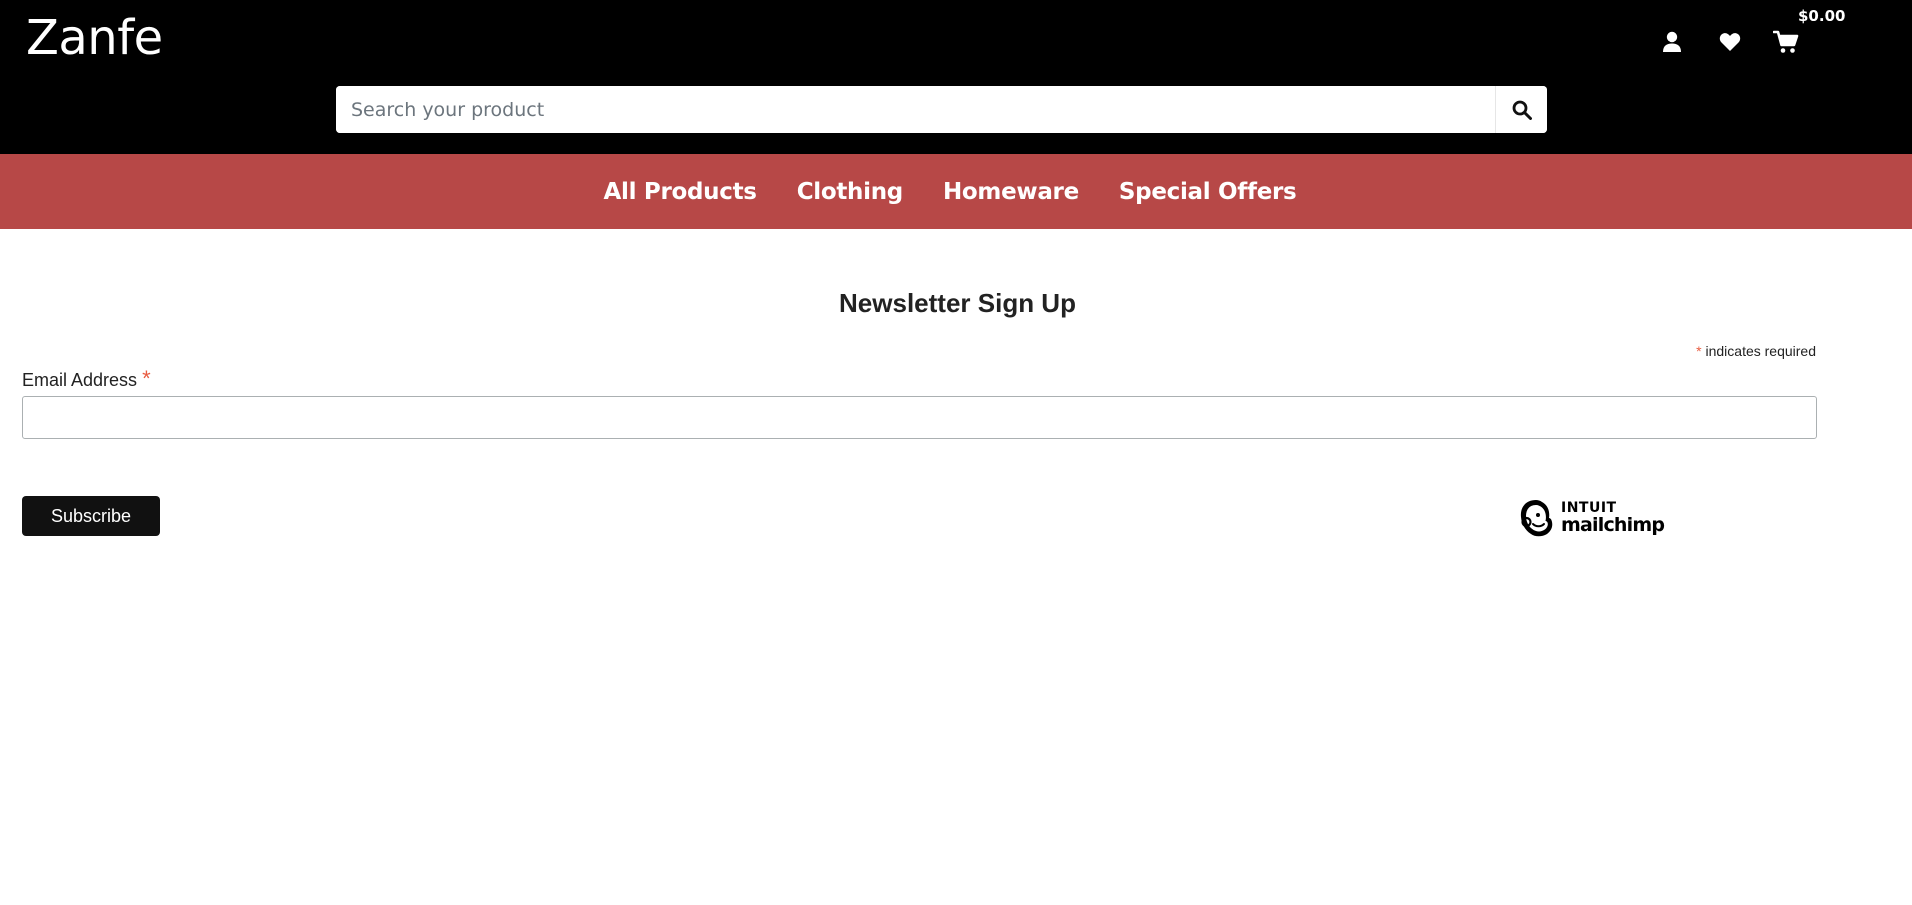 This screenshot has height=905, width=1912. I want to click on subscribe-button: Subscribe, so click(91, 516).